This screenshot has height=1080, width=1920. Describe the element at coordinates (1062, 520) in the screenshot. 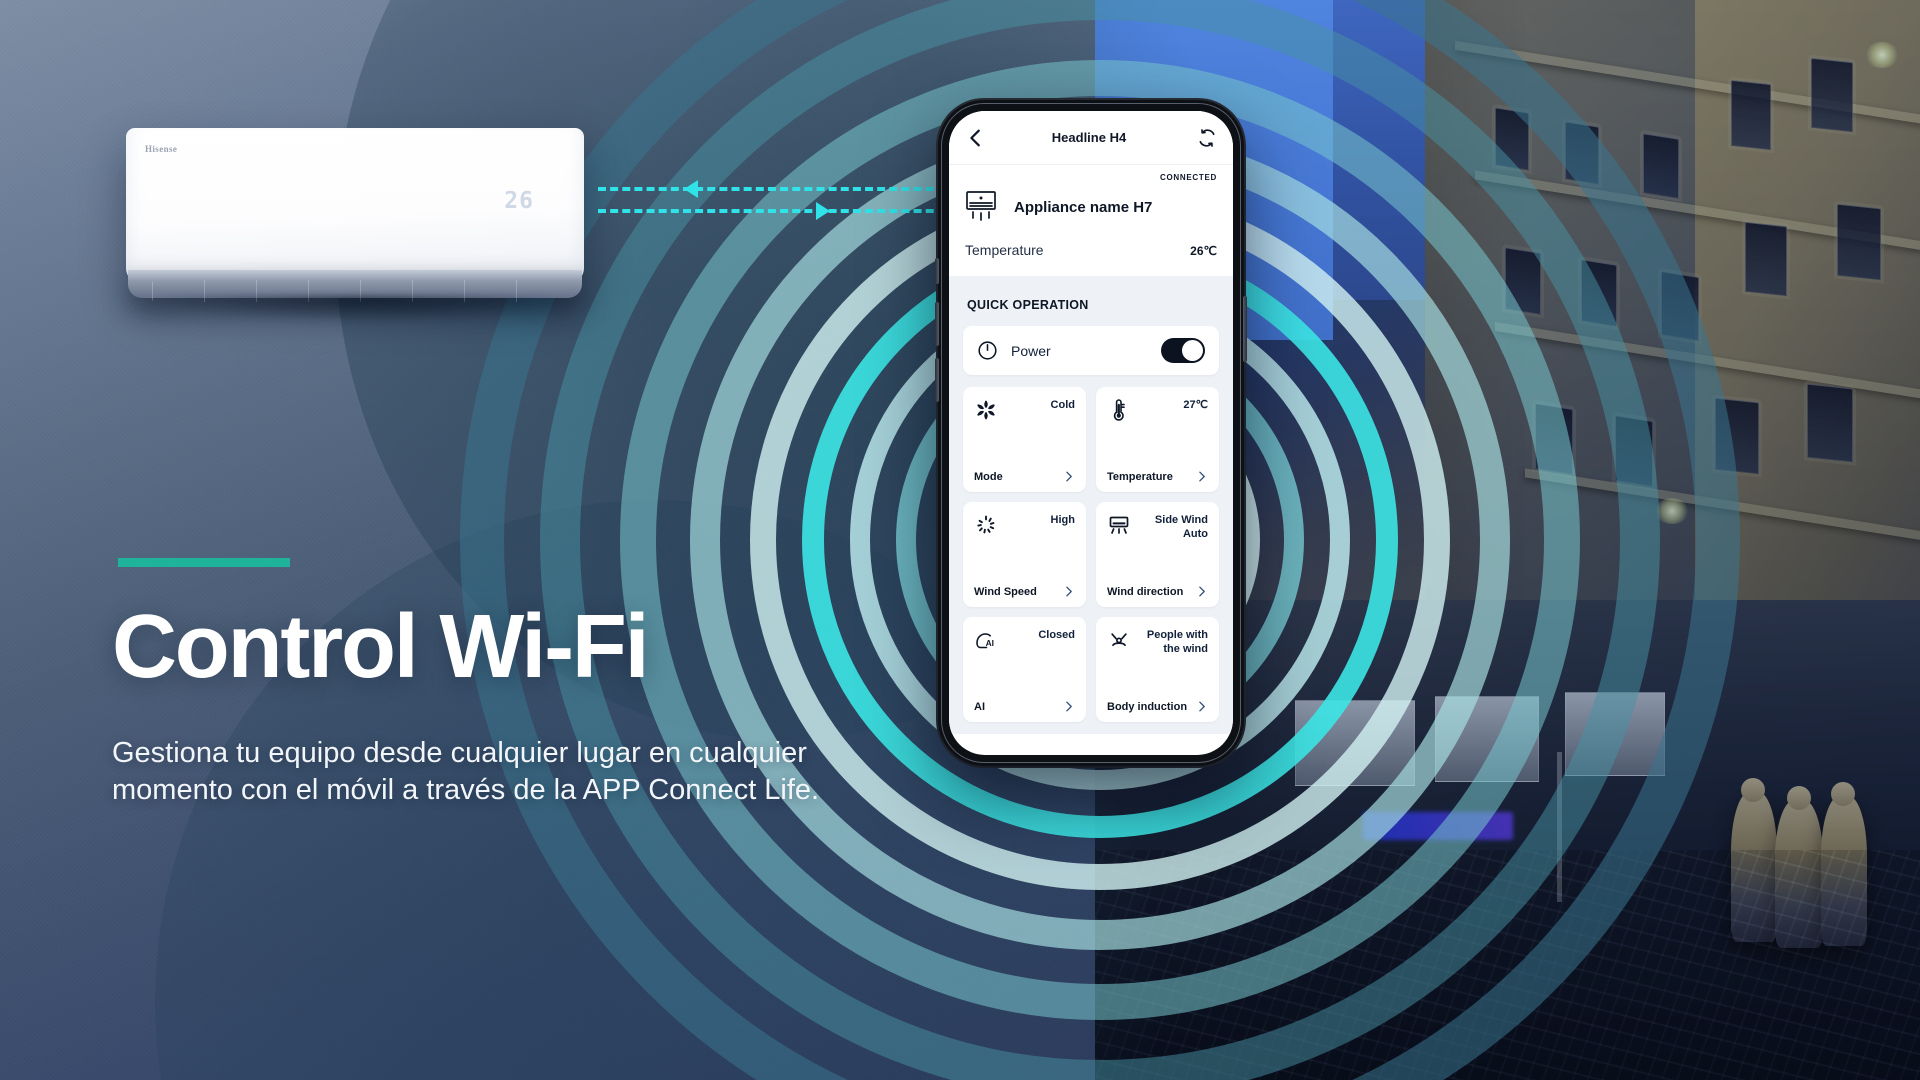

I see `tile-value: High` at that location.